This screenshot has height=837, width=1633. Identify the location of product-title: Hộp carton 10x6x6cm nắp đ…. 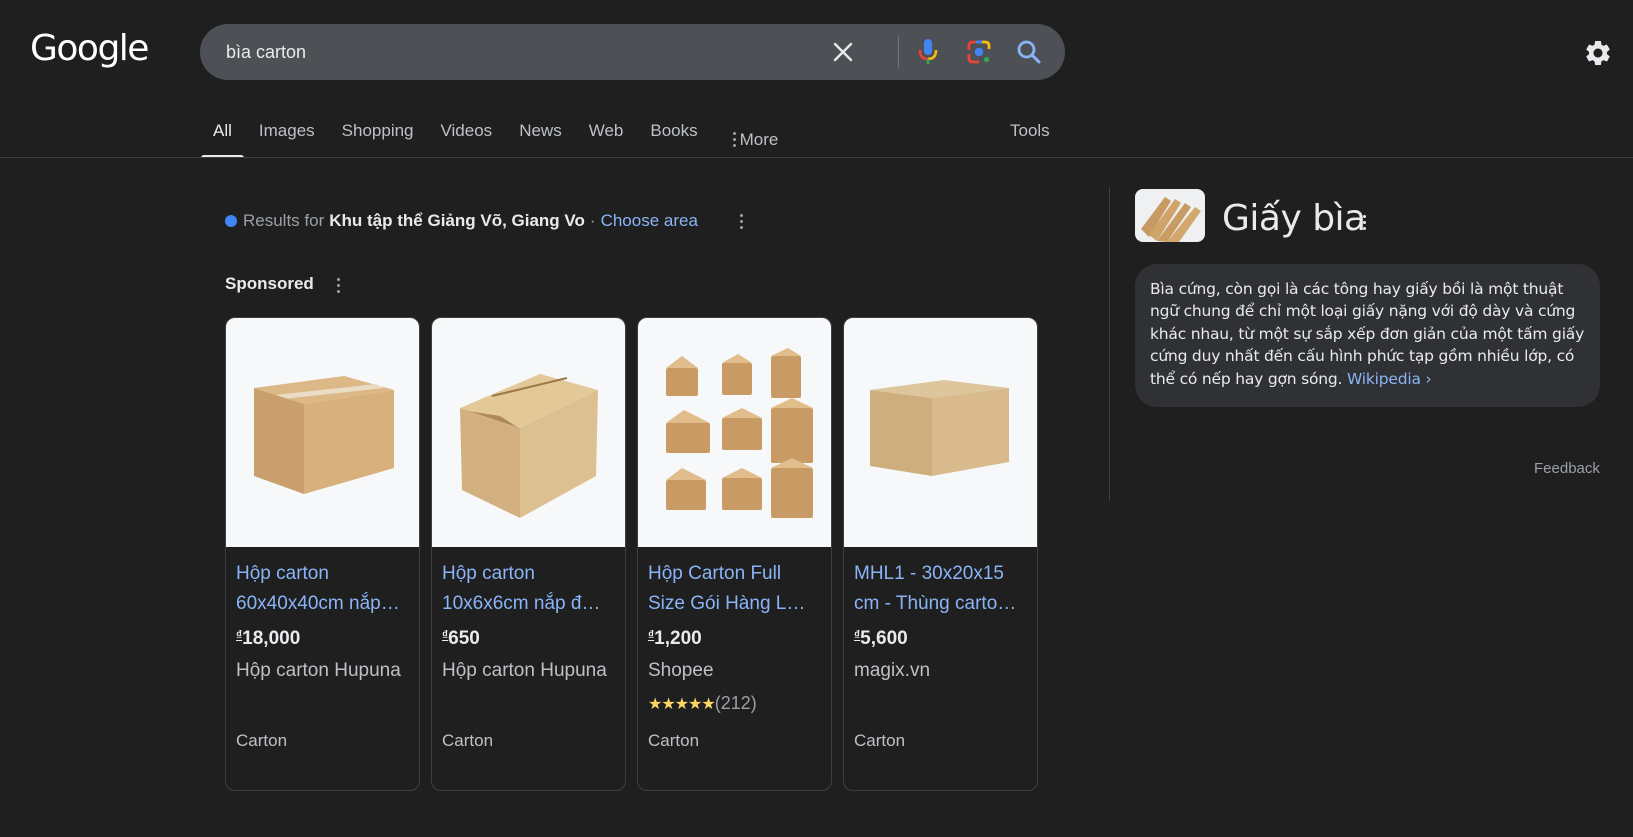
(528, 589).